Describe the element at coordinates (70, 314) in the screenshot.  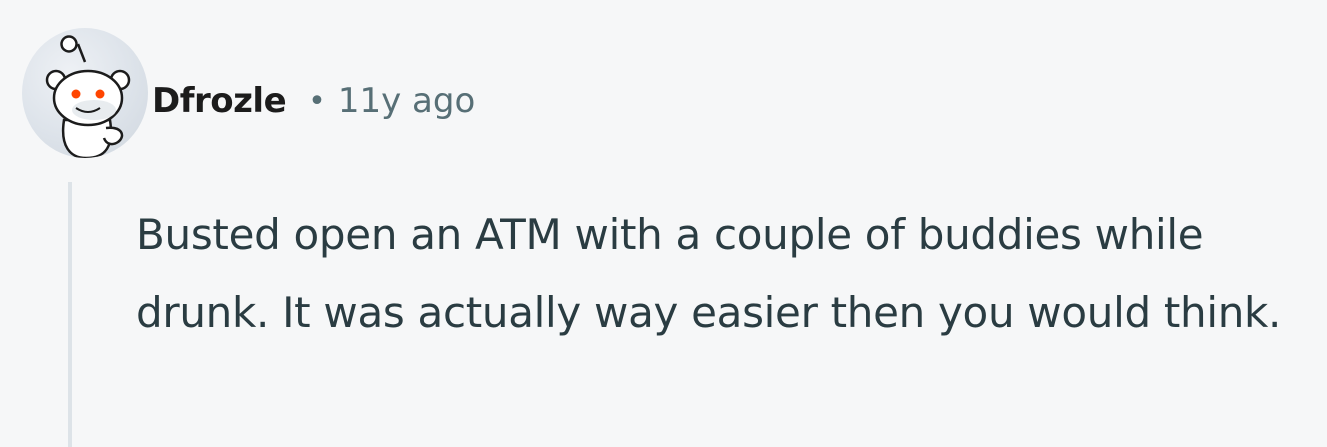
I see `thread-collapse-line` at that location.